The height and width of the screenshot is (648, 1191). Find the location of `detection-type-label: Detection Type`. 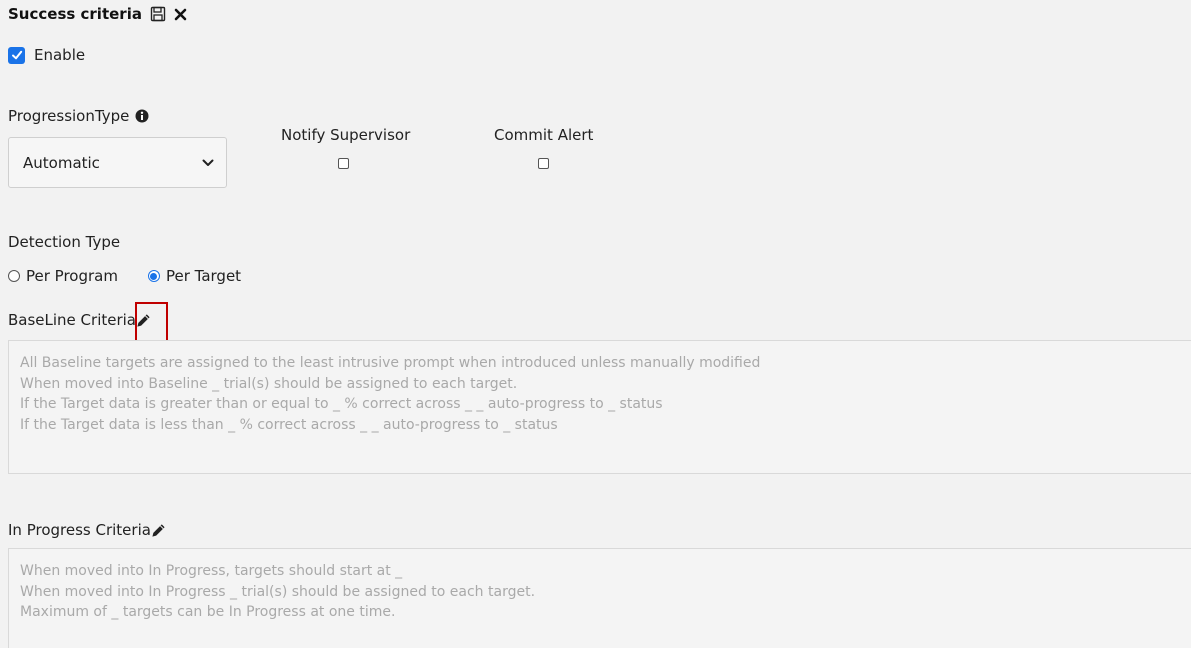

detection-type-label: Detection Type is located at coordinates (64, 242).